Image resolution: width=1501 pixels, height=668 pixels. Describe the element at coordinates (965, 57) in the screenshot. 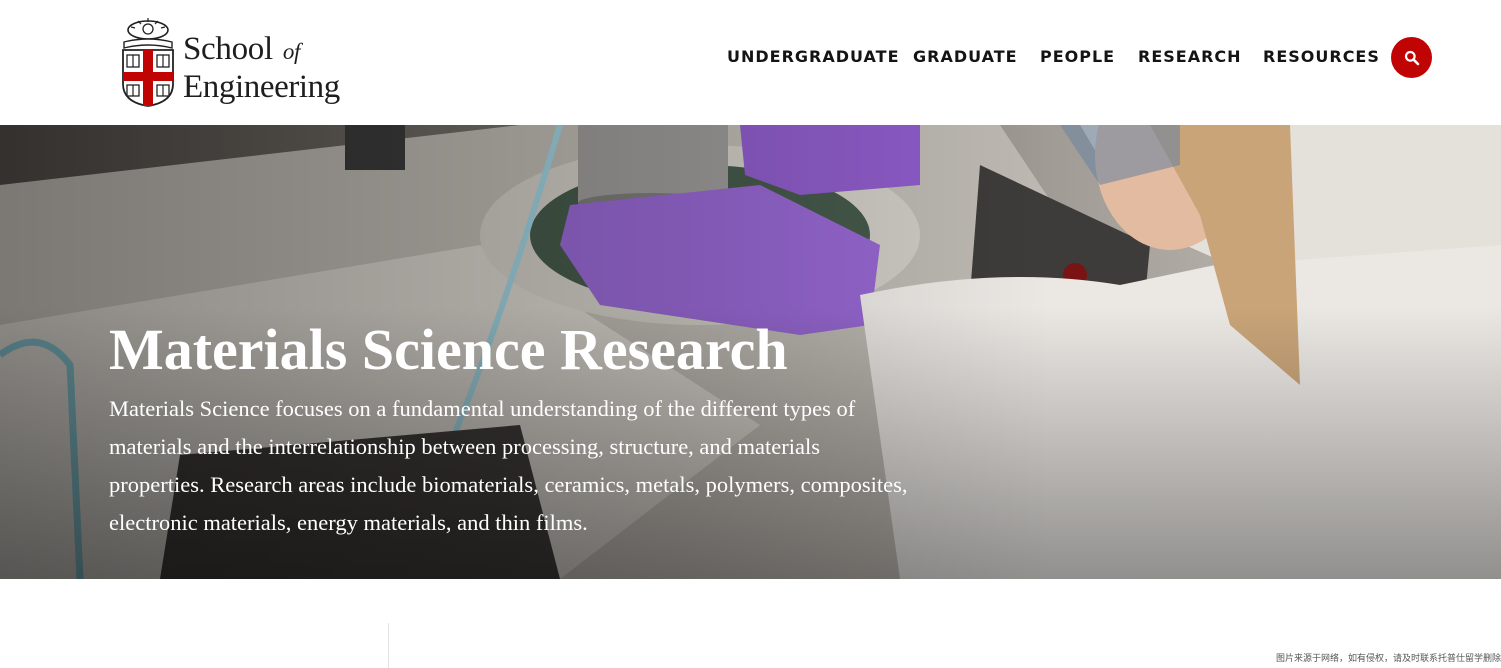

I see `nav-item-graduate: GRADUATE` at that location.